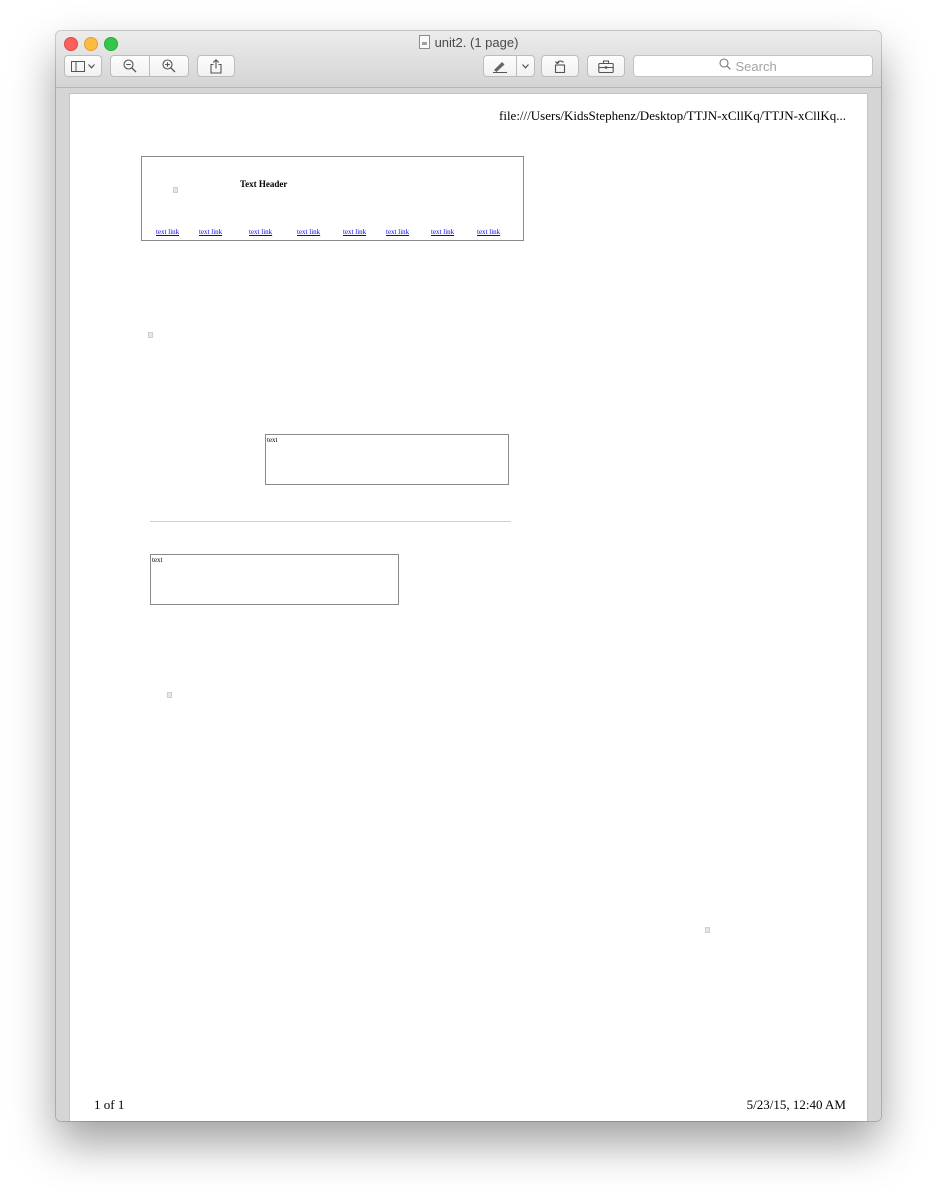  I want to click on toolbox-button, so click(606, 66).